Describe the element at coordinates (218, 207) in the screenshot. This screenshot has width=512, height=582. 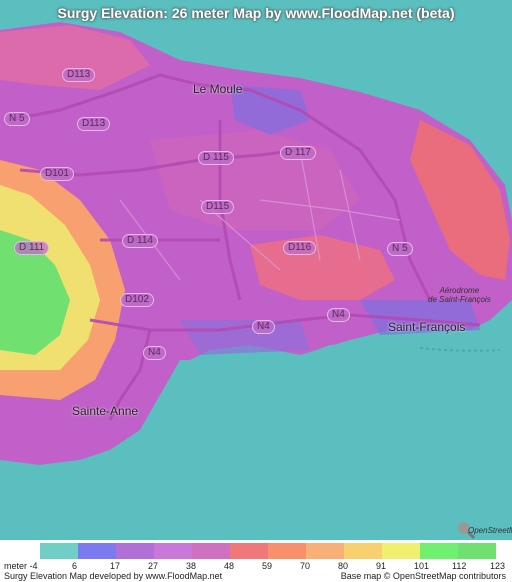
I see `road-label-d115: D115` at that location.